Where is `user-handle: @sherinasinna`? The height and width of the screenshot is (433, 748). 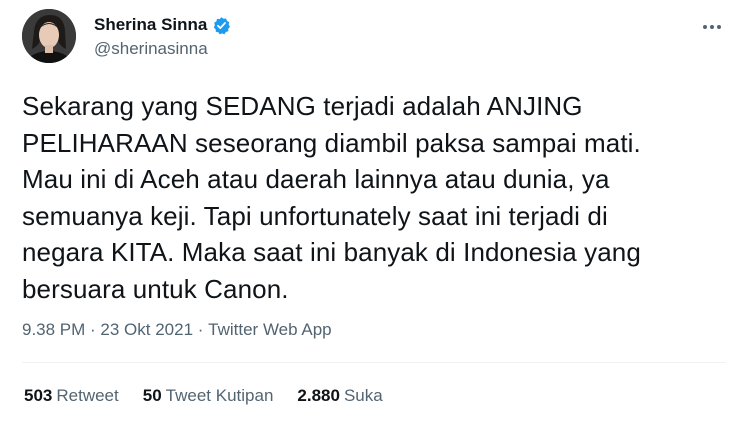
user-handle: @sherinasinna is located at coordinates (162, 49).